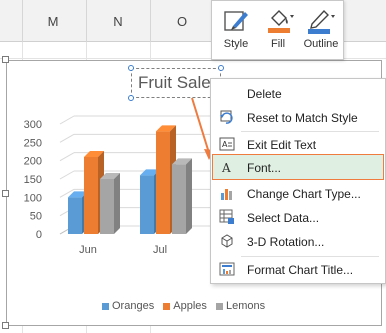 The image size is (386, 333). I want to click on menu-item-label: Exit Edit Text, so click(282, 145).